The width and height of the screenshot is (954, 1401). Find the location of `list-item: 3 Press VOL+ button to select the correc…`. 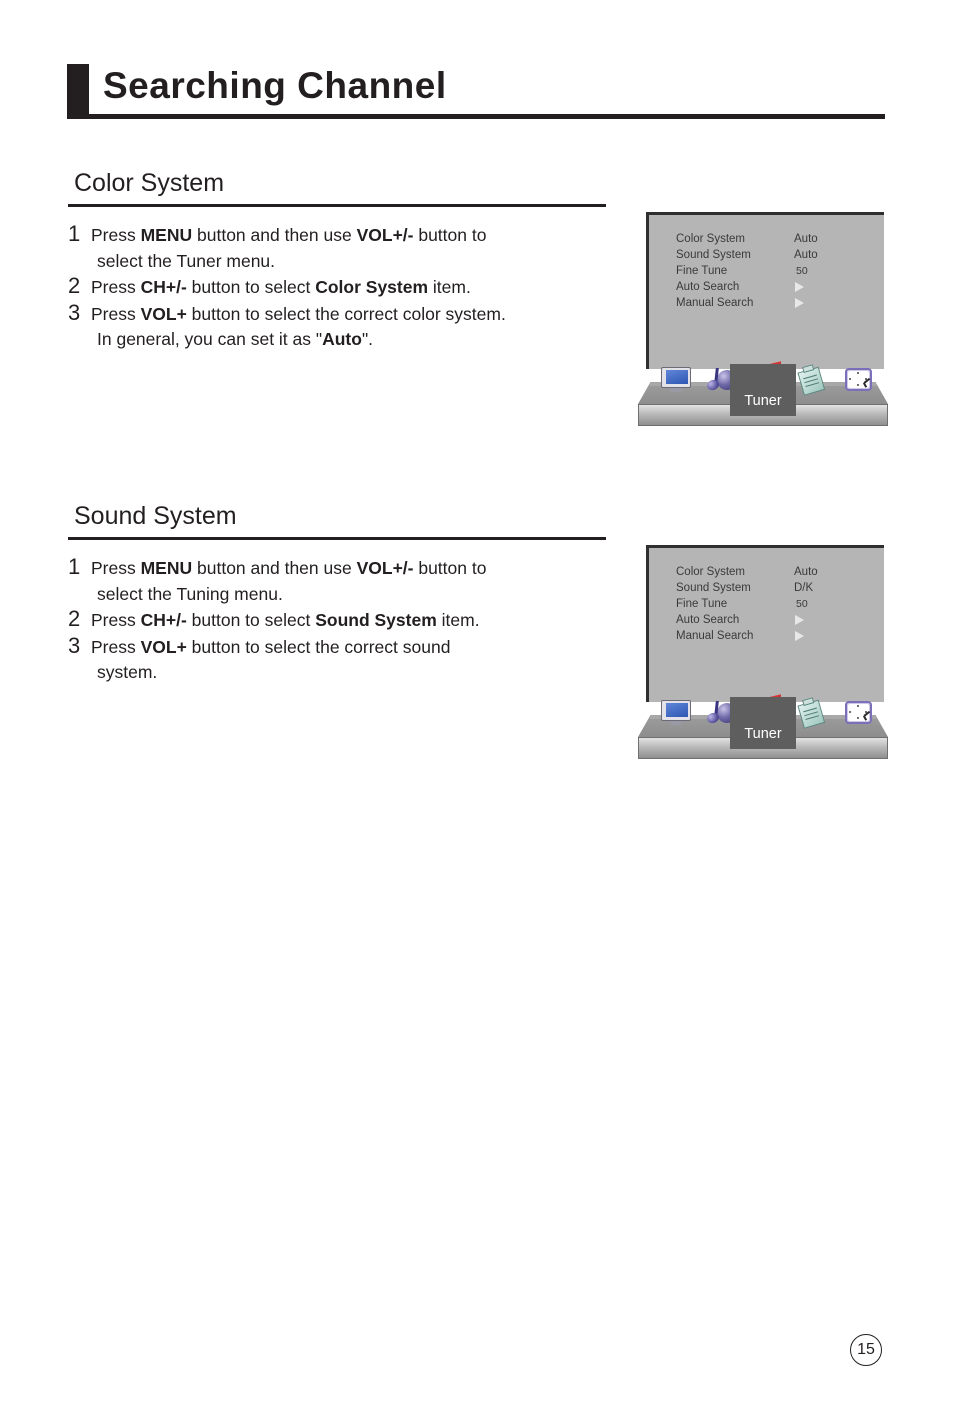

list-item: 3 Press VOL+ button to select the correc… is located at coordinates (348, 326).